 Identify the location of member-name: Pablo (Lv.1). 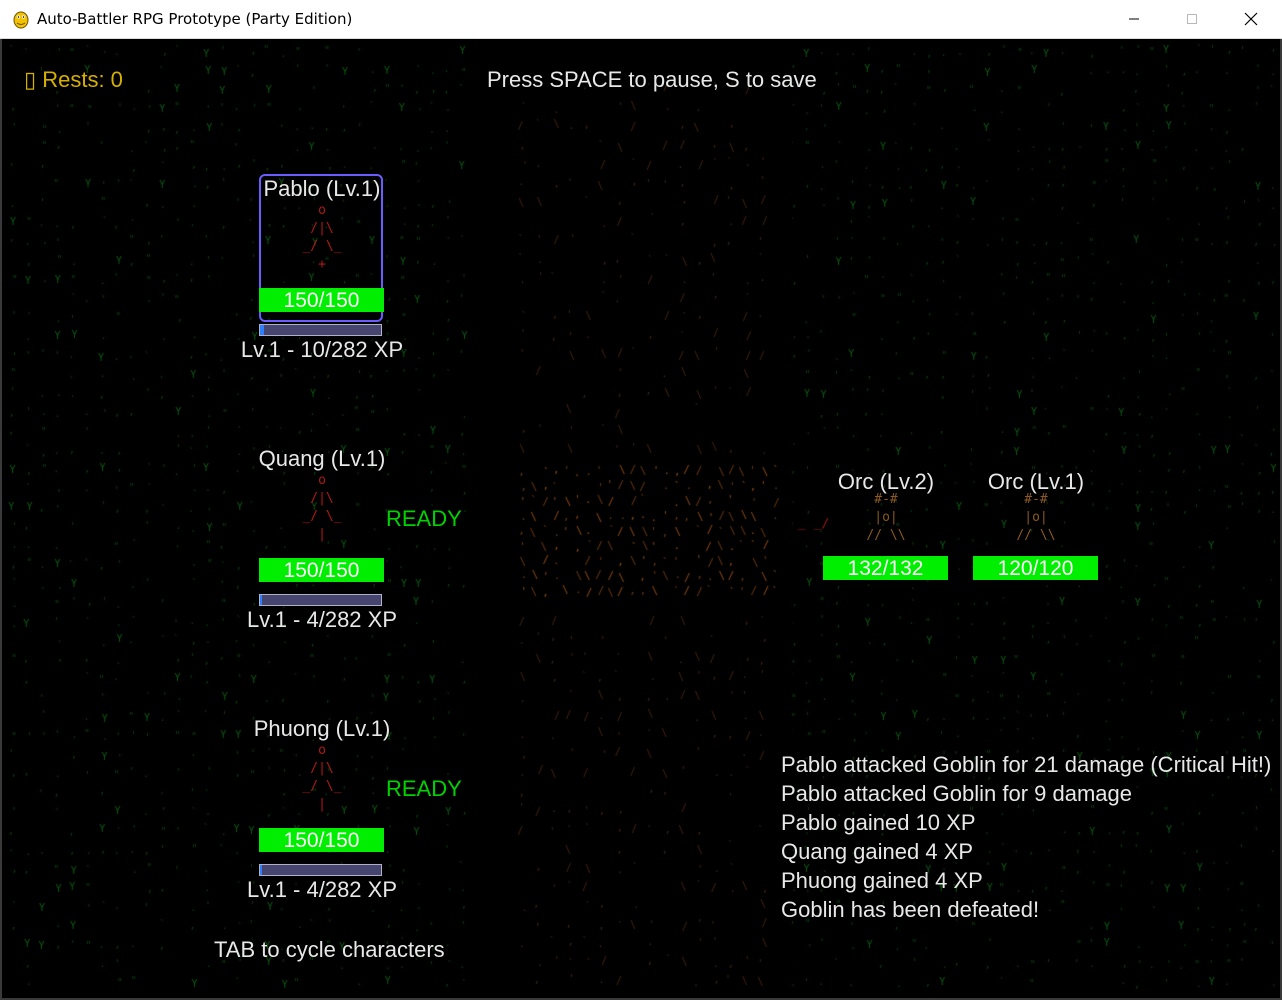
(322, 188).